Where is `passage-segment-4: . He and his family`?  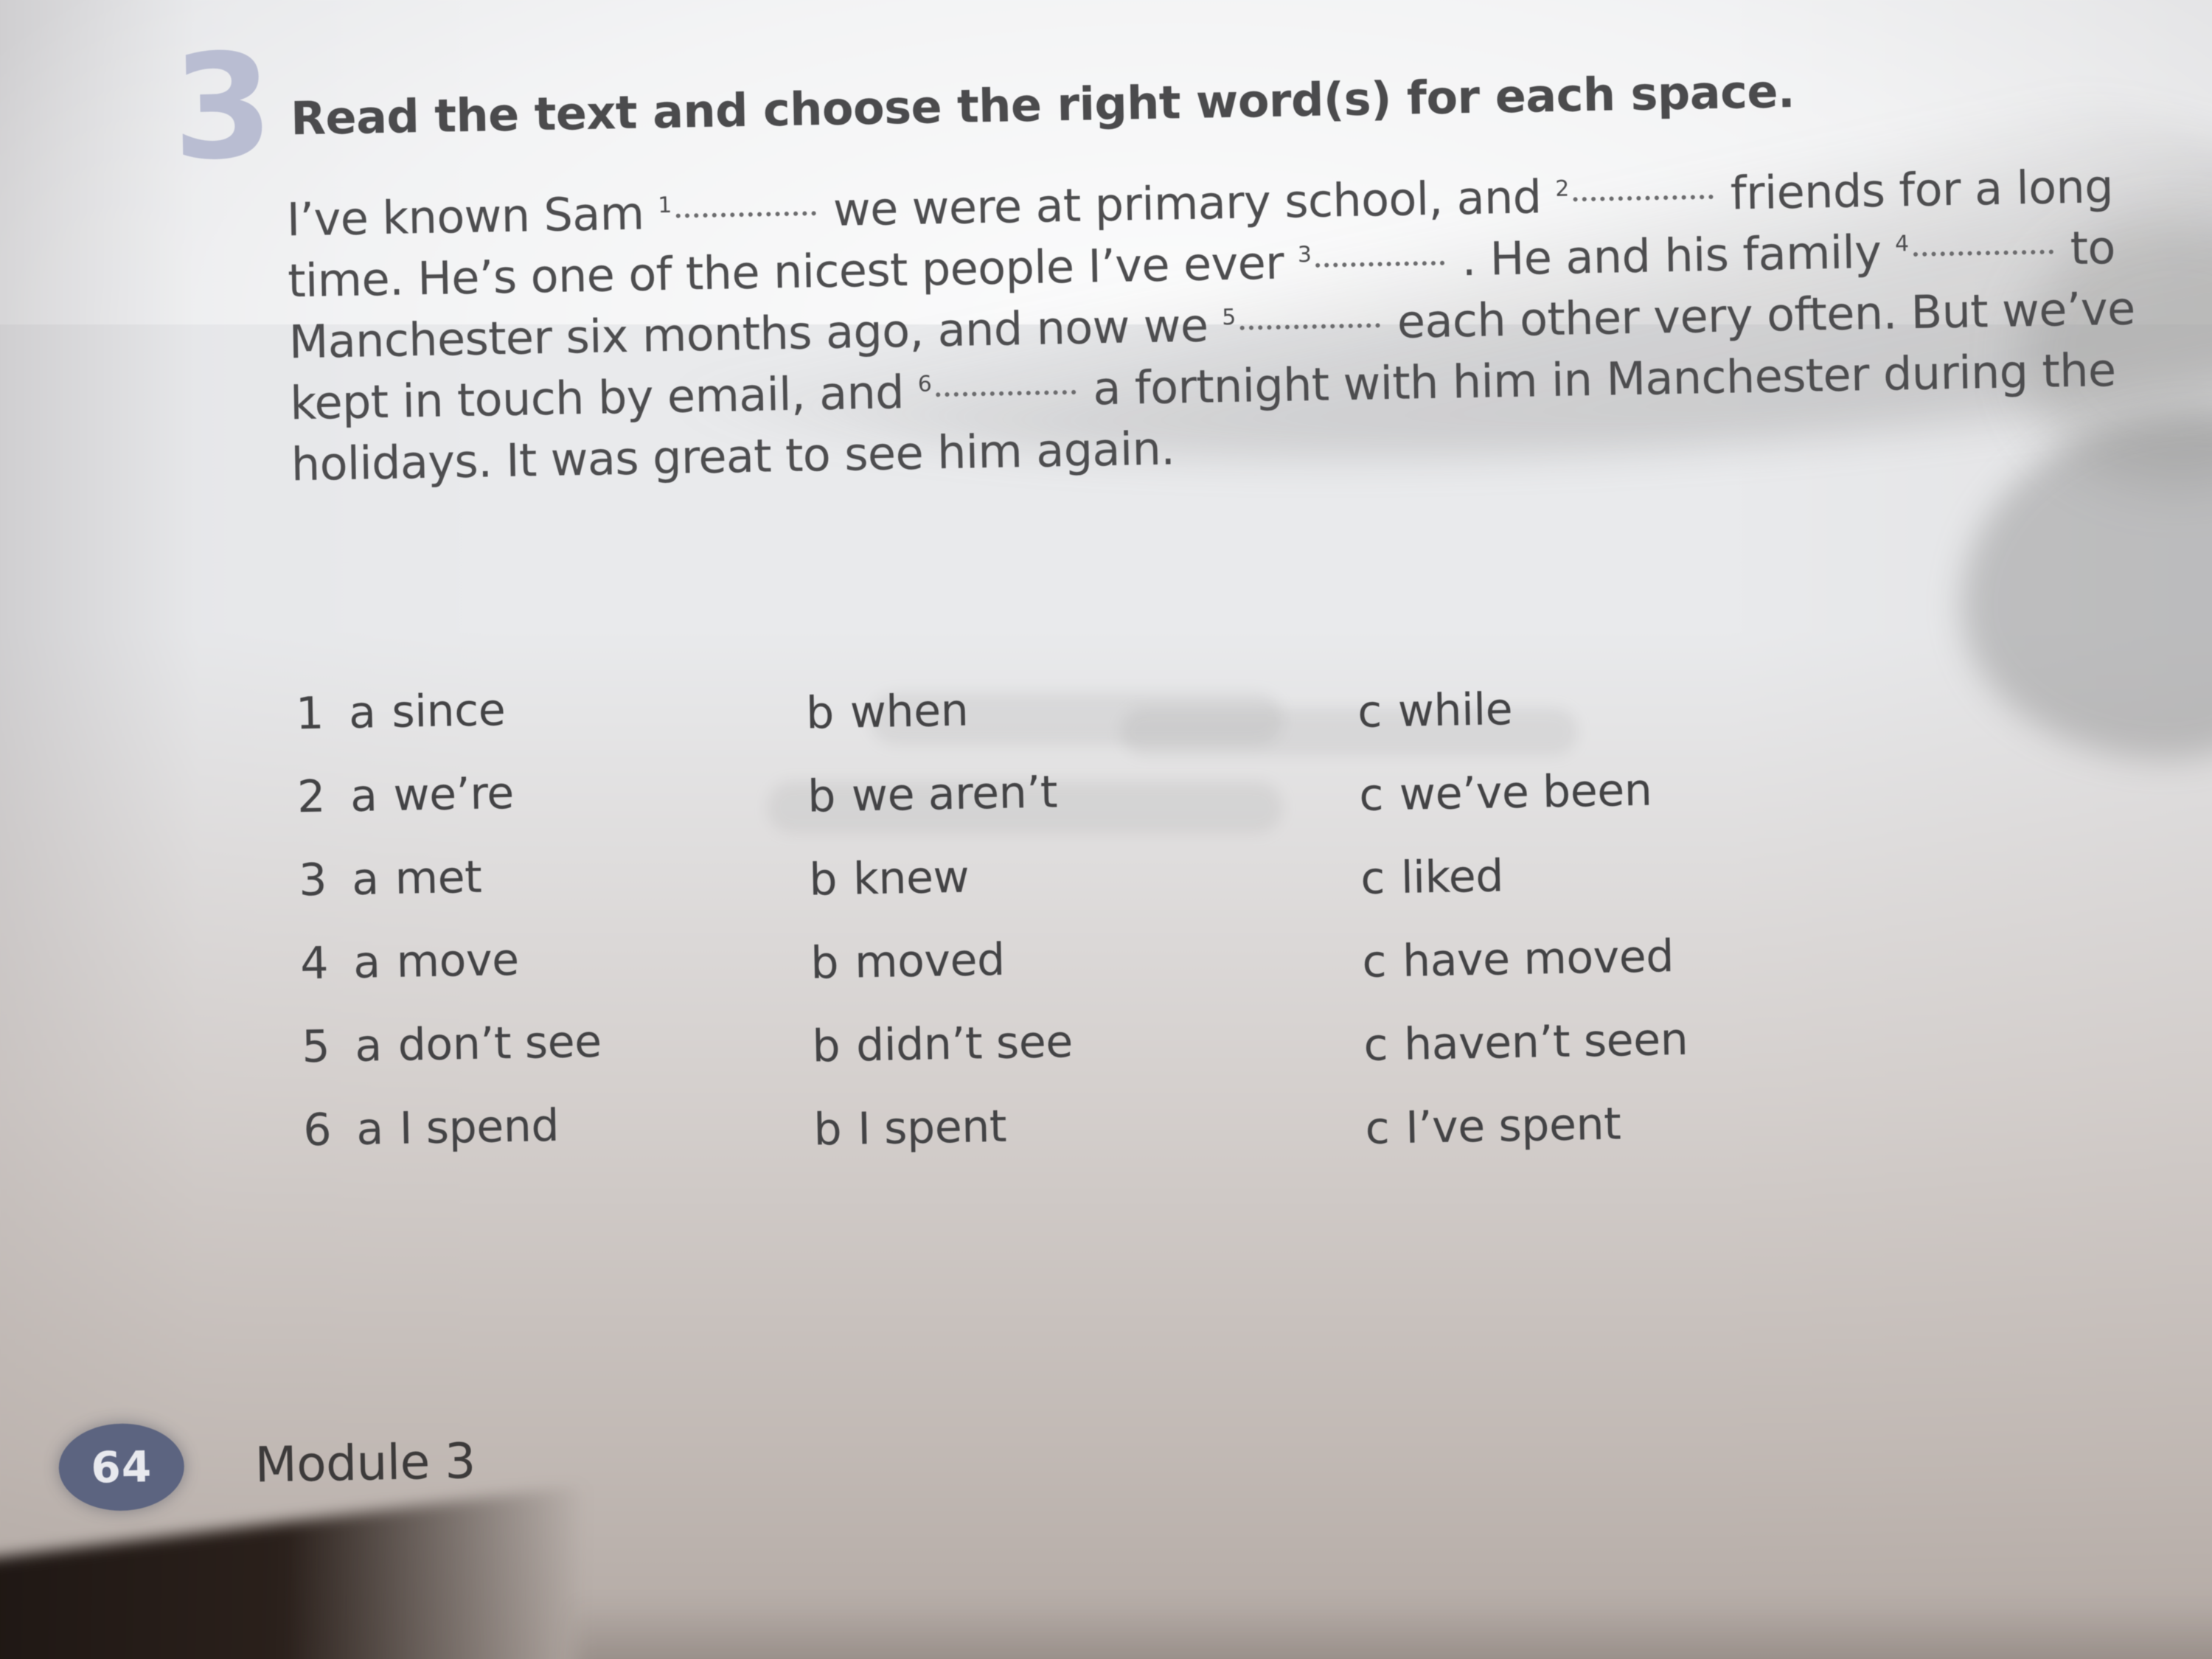 passage-segment-4: . He and his family is located at coordinates (1671, 255).